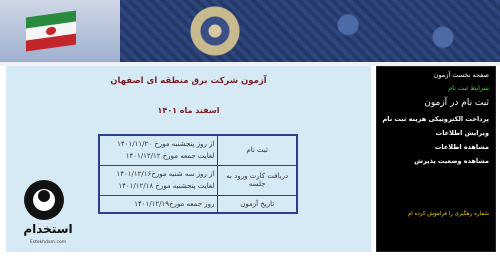  What do you see at coordinates (462, 133) in the screenshot?
I see `sidebar-item-edit: ویرایش اطلاعات` at bounding box center [462, 133].